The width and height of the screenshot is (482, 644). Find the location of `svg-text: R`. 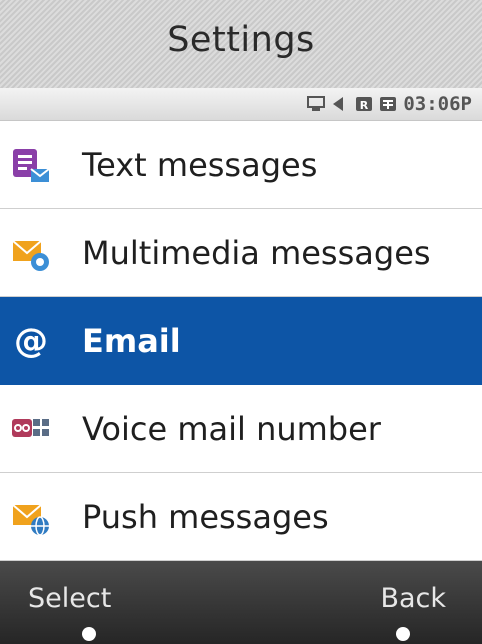

svg-text: R is located at coordinates (364, 105).